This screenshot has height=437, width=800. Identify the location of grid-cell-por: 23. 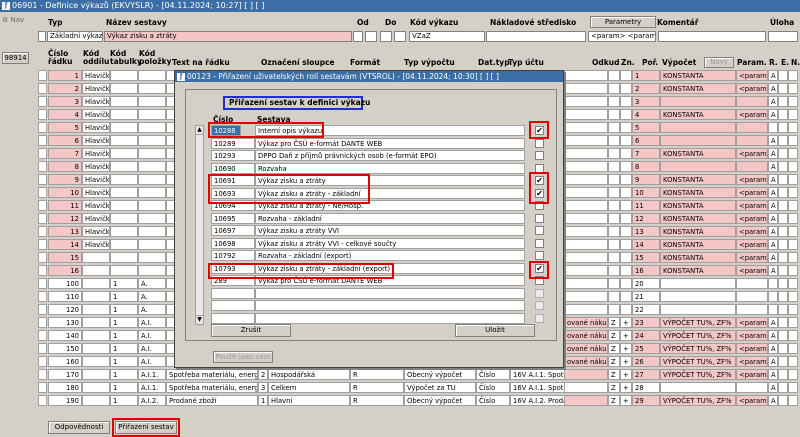
(646, 322).